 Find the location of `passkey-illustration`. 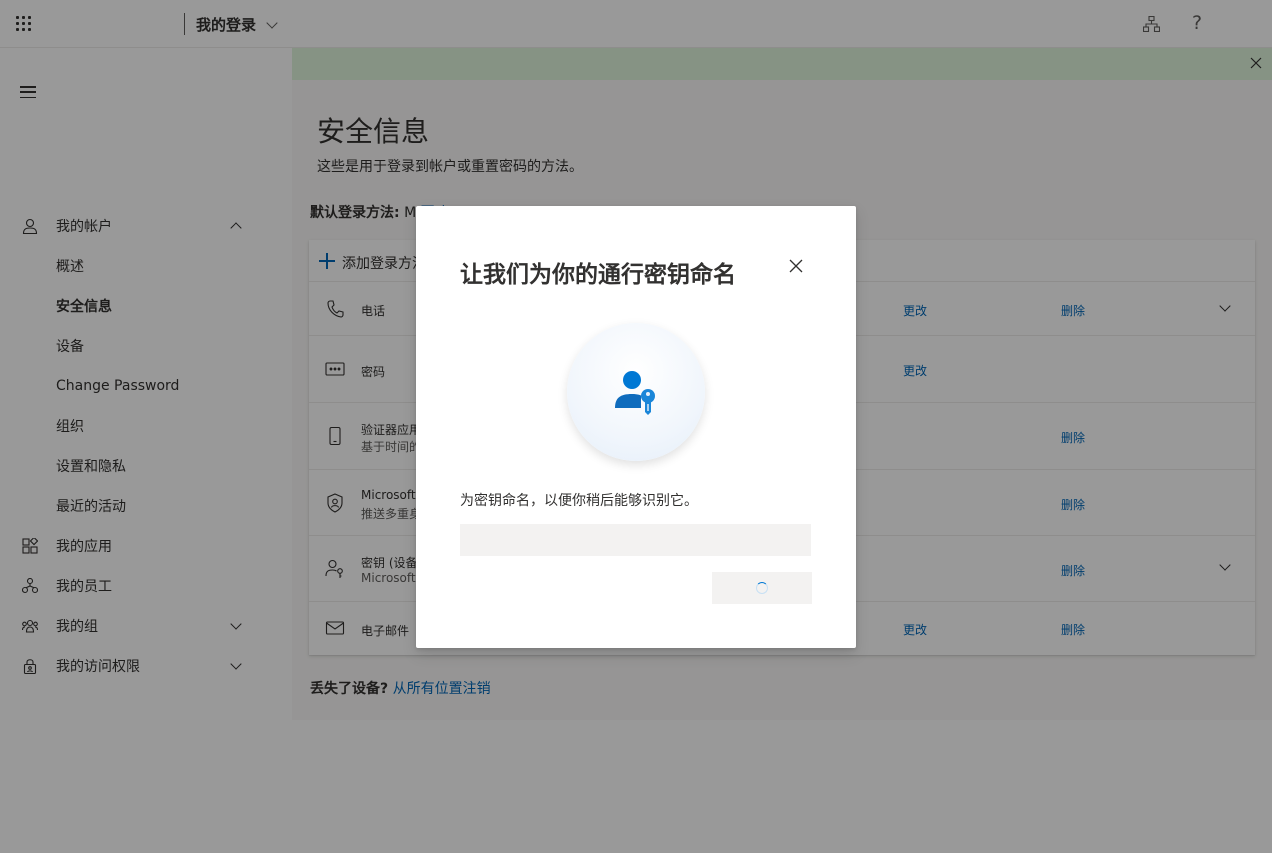

passkey-illustration is located at coordinates (636, 392).